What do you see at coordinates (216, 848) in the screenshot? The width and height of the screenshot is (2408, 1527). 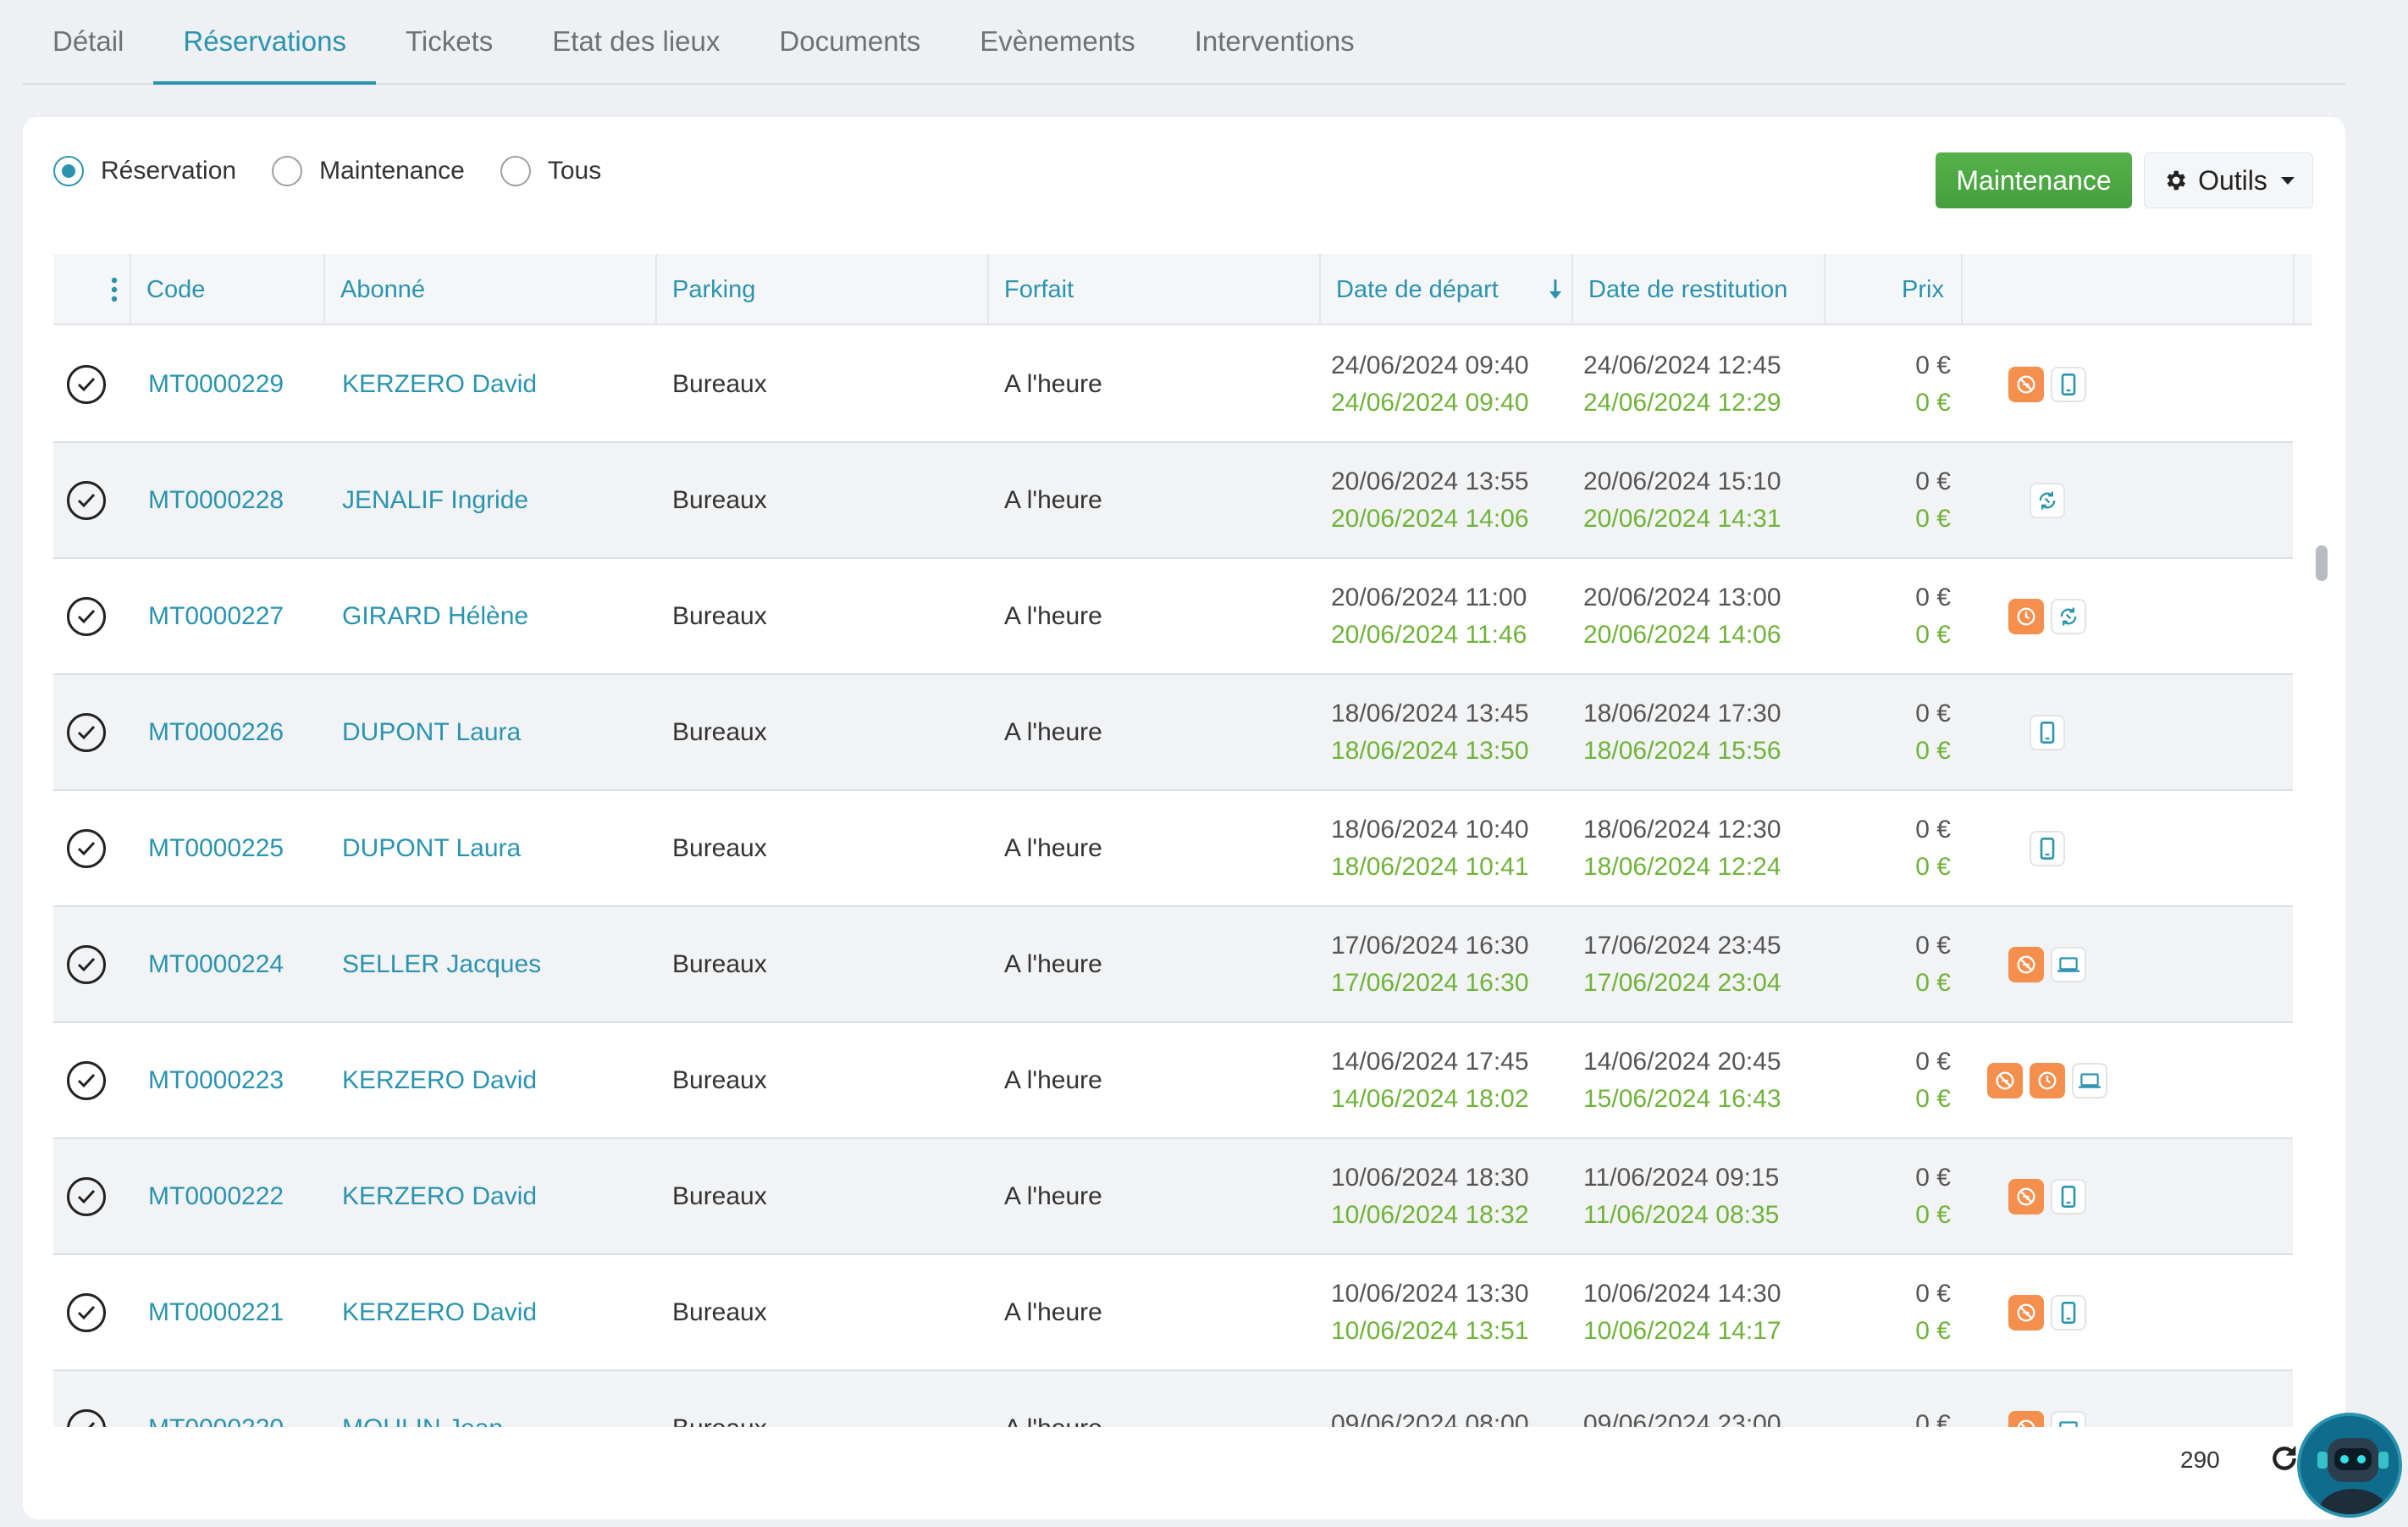 I see `reservation-code-link: MT0000225` at bounding box center [216, 848].